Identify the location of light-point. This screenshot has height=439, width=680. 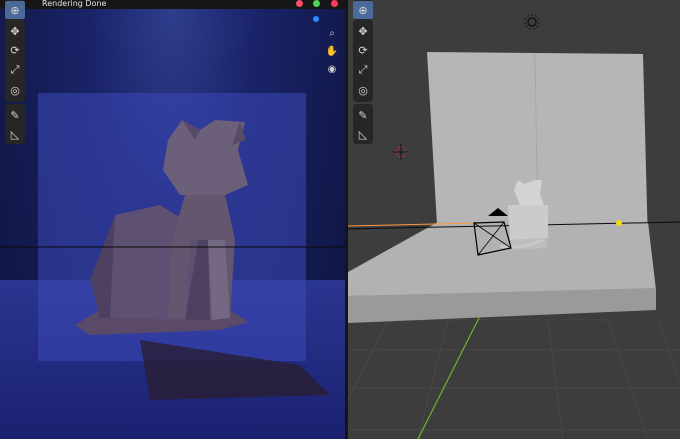
(619, 223).